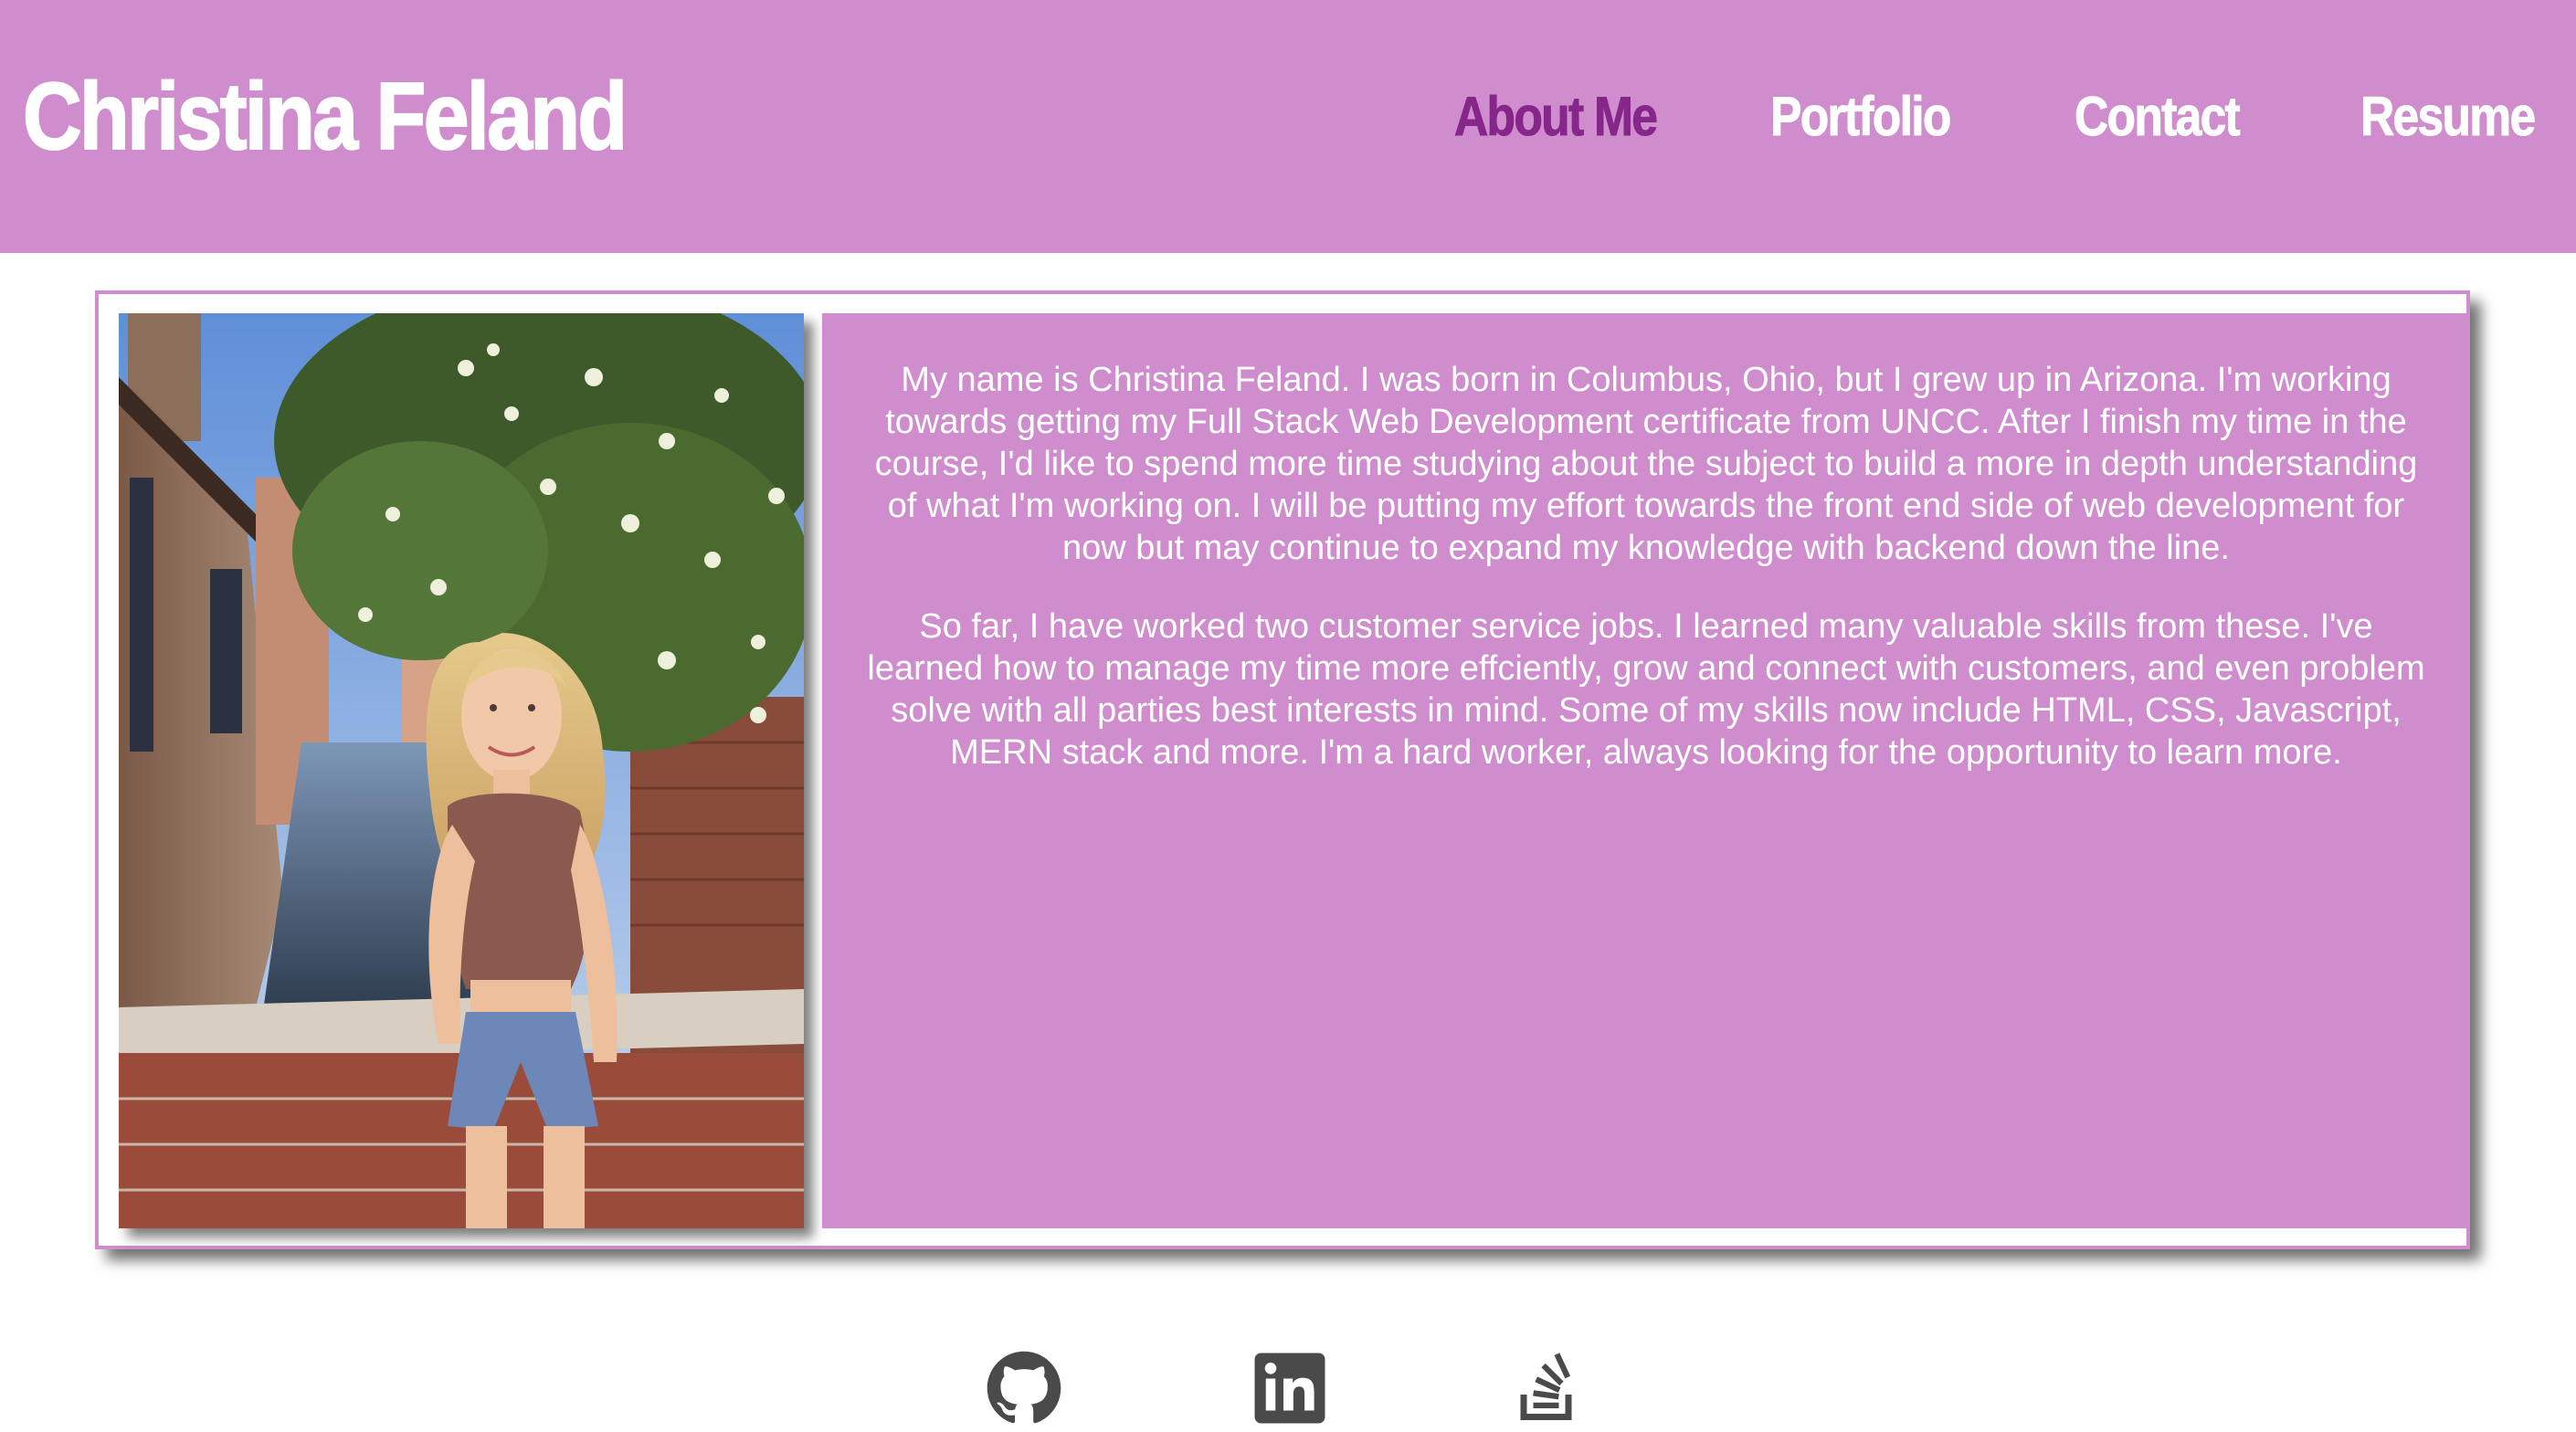  Describe the element at coordinates (1289, 1388) in the screenshot. I see `linkedin-icon` at that location.